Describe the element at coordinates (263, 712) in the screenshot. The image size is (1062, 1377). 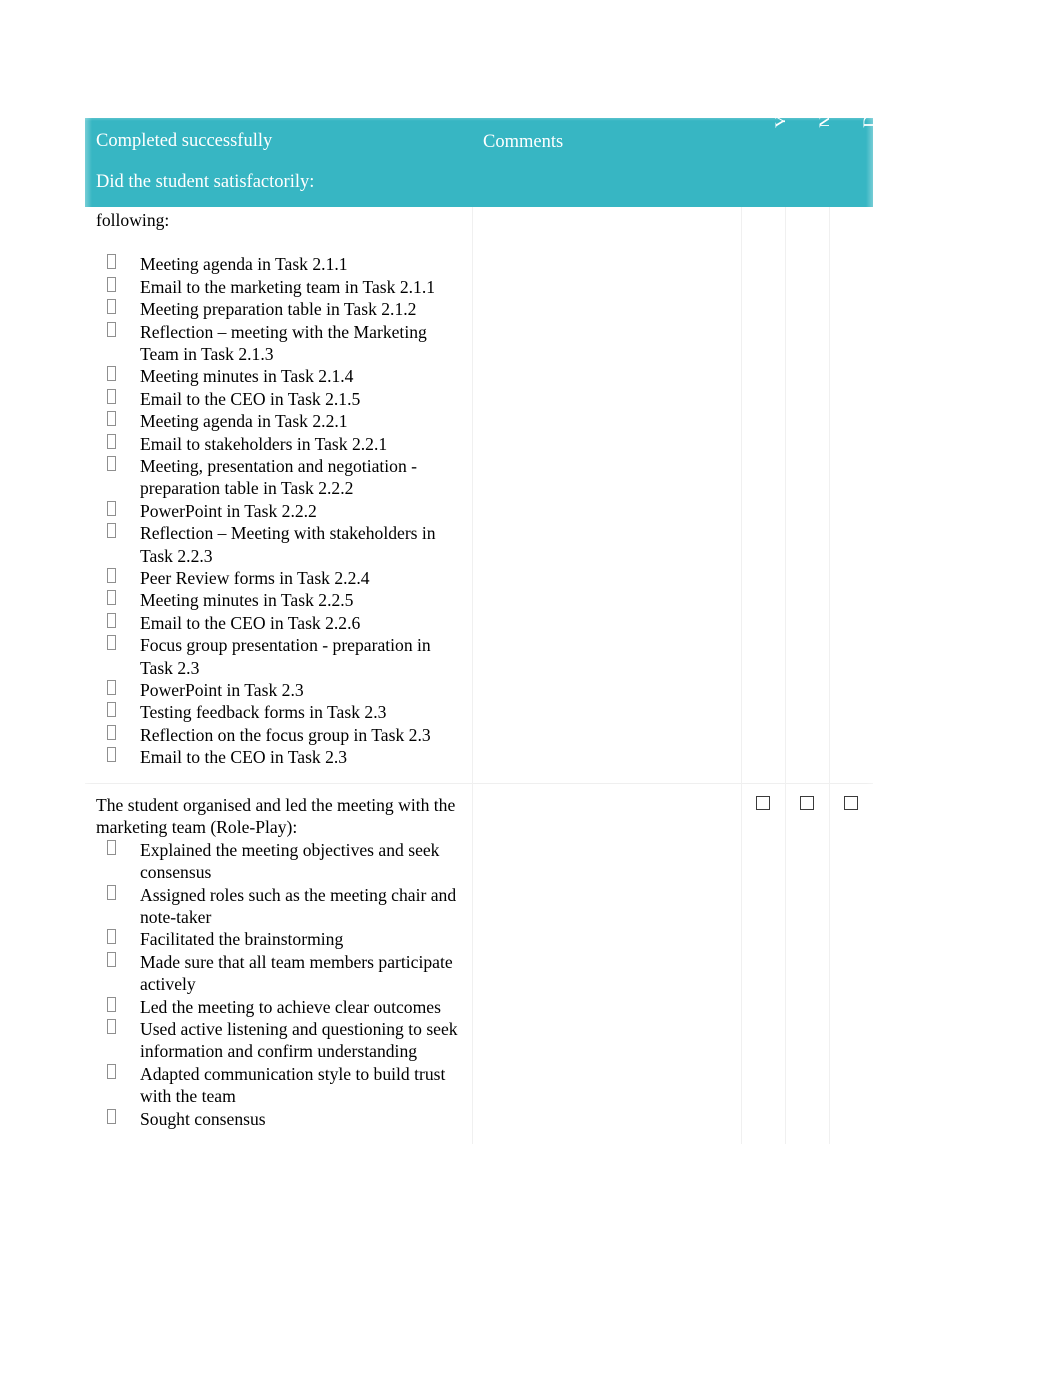
I see `list-item-label: Testing feedback forms in Task 2.3` at that location.